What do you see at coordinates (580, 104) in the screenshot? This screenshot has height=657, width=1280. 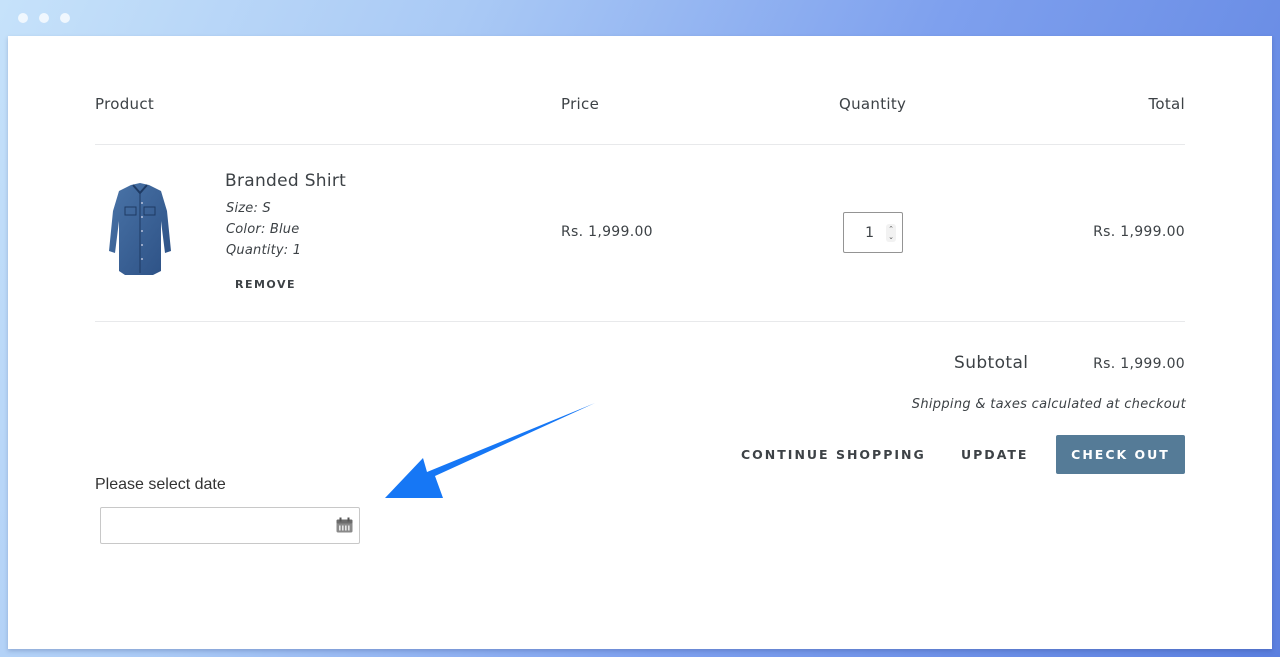 I see `header-price: Price` at bounding box center [580, 104].